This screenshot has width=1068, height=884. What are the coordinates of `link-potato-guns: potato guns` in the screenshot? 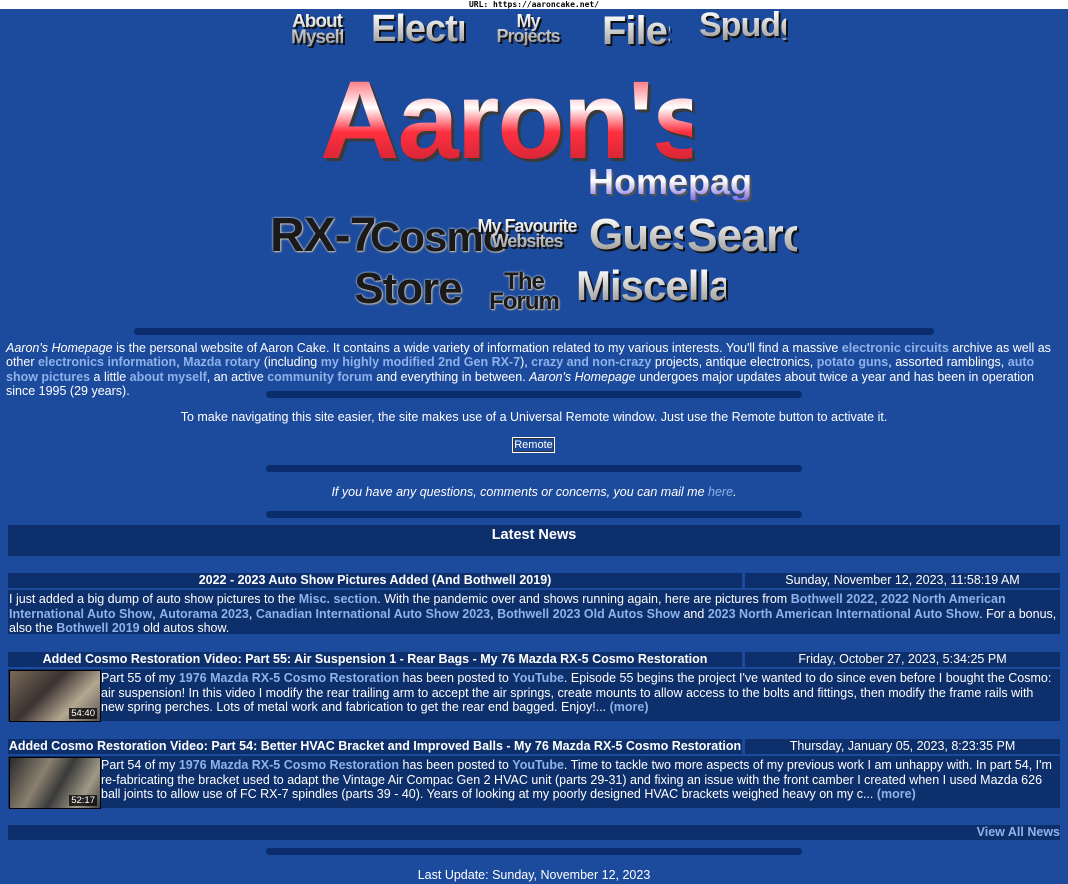 It's located at (853, 362).